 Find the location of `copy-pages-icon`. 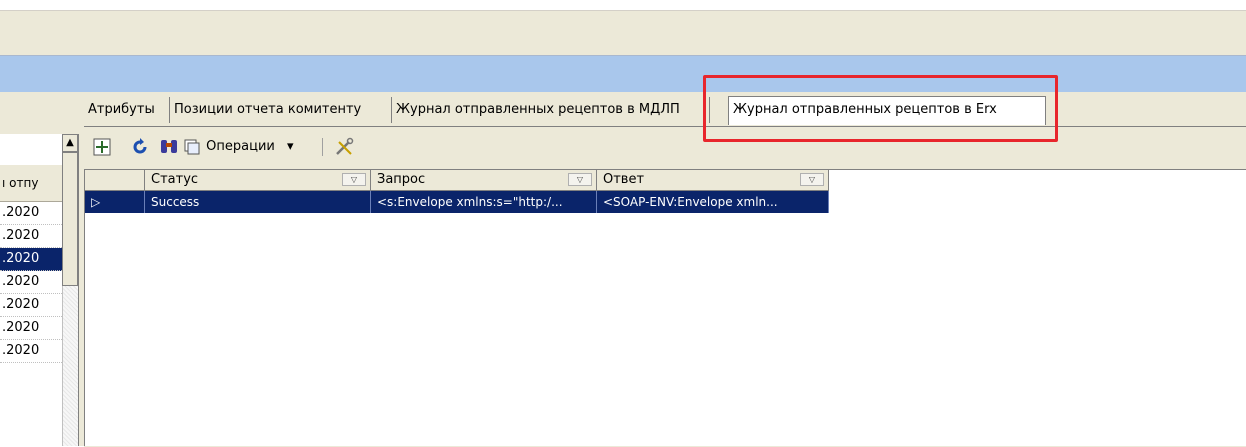

copy-pages-icon is located at coordinates (192, 146).